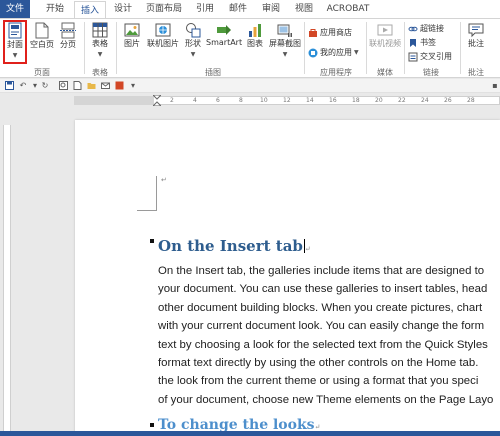  What do you see at coordinates (238, 9) in the screenshot?
I see `tab-mailings: 邮件` at bounding box center [238, 9].